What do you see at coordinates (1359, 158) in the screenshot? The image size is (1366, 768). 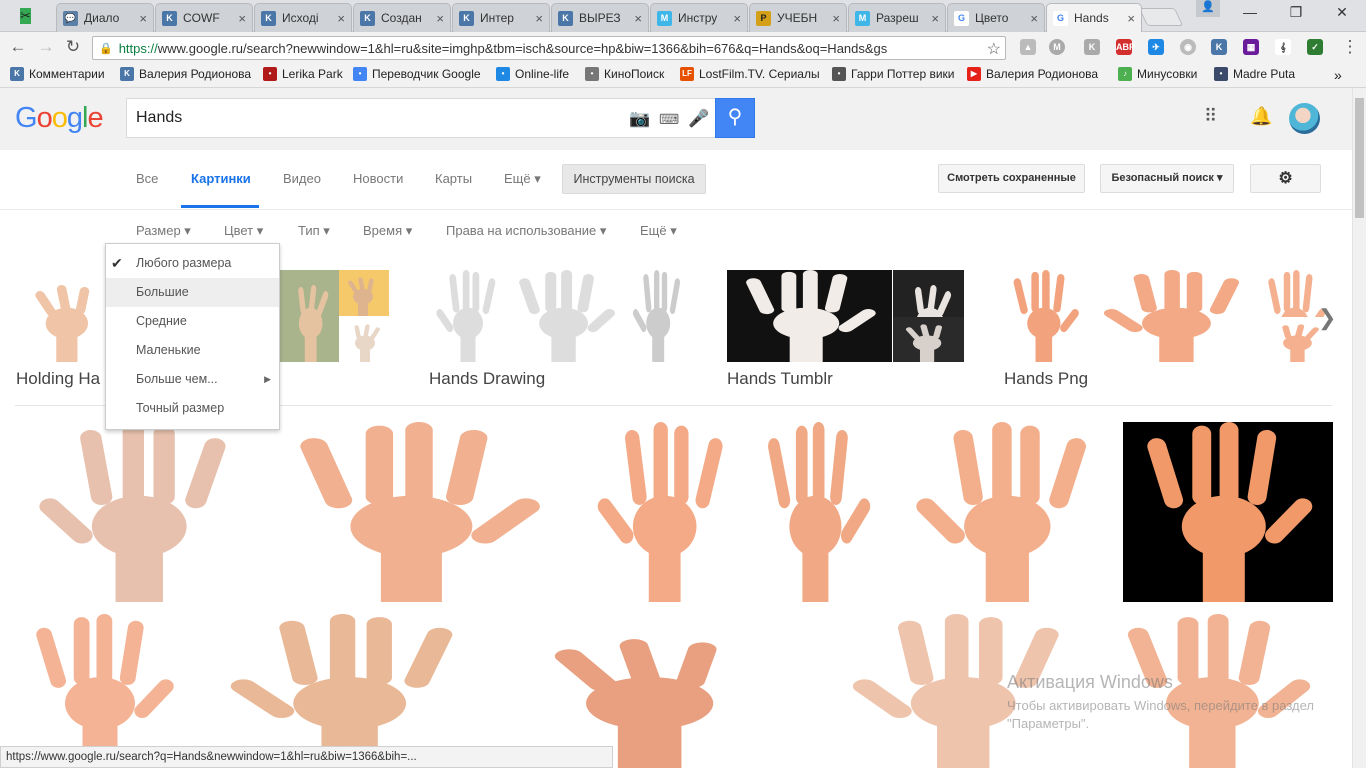 I see `scrollbar-thumb` at bounding box center [1359, 158].